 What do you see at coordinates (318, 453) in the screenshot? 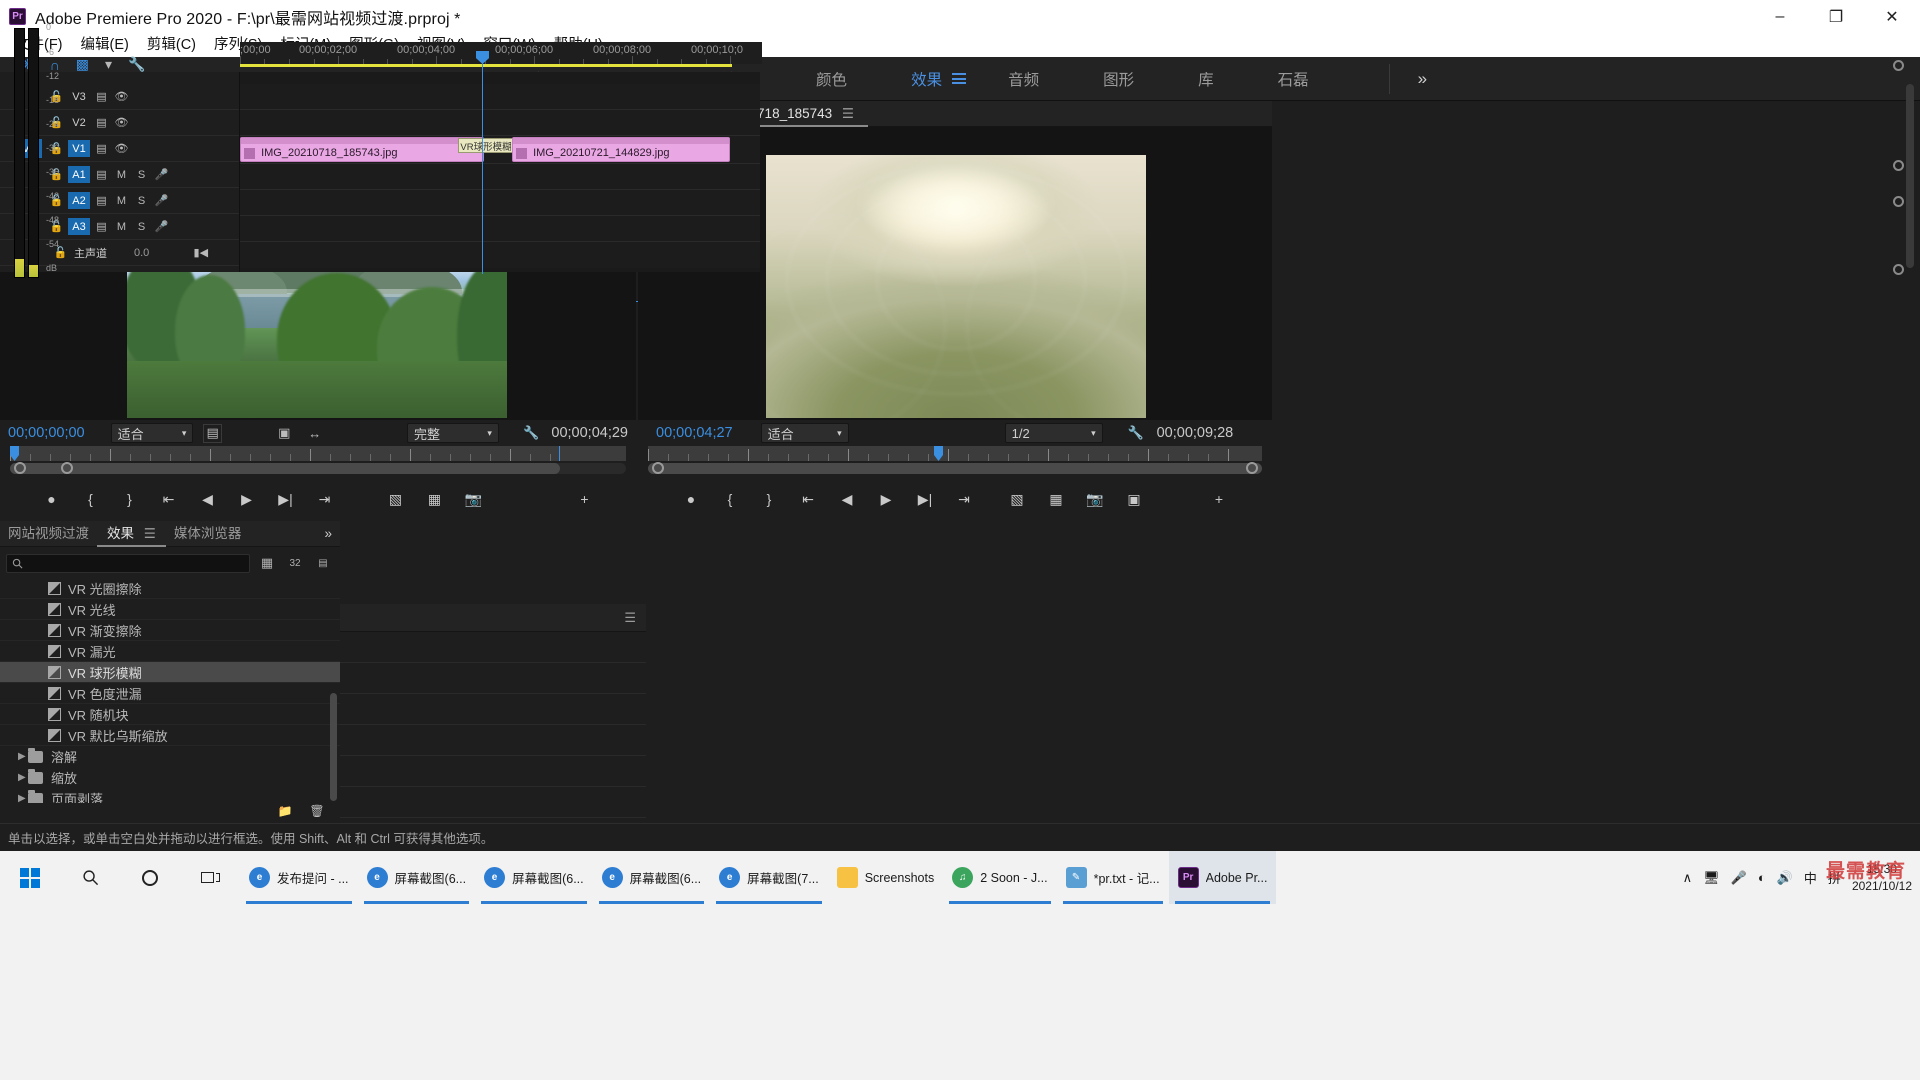
I see `source-time-ruler` at bounding box center [318, 453].